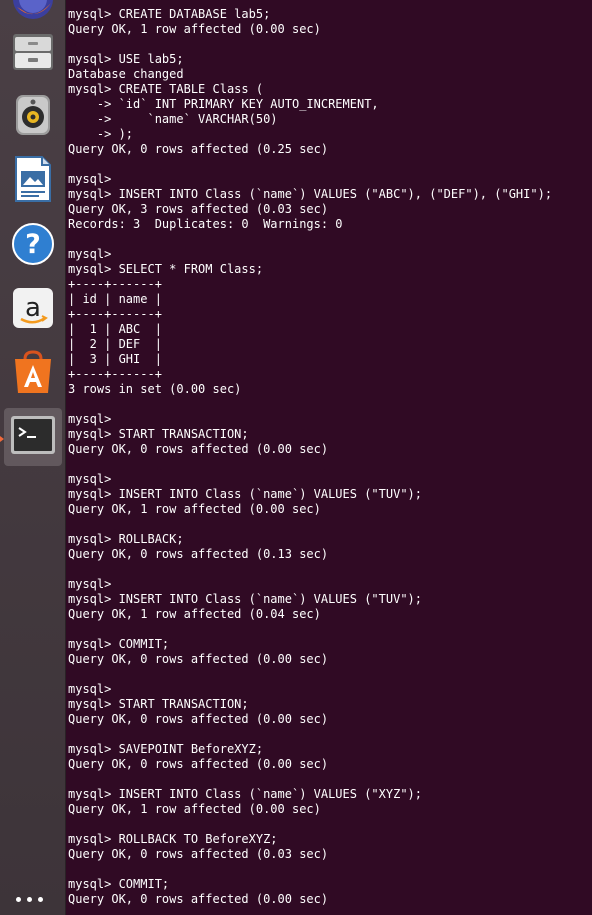 Image resolution: width=592 pixels, height=915 pixels. I want to click on launcher-item-help: ?, so click(33, 246).